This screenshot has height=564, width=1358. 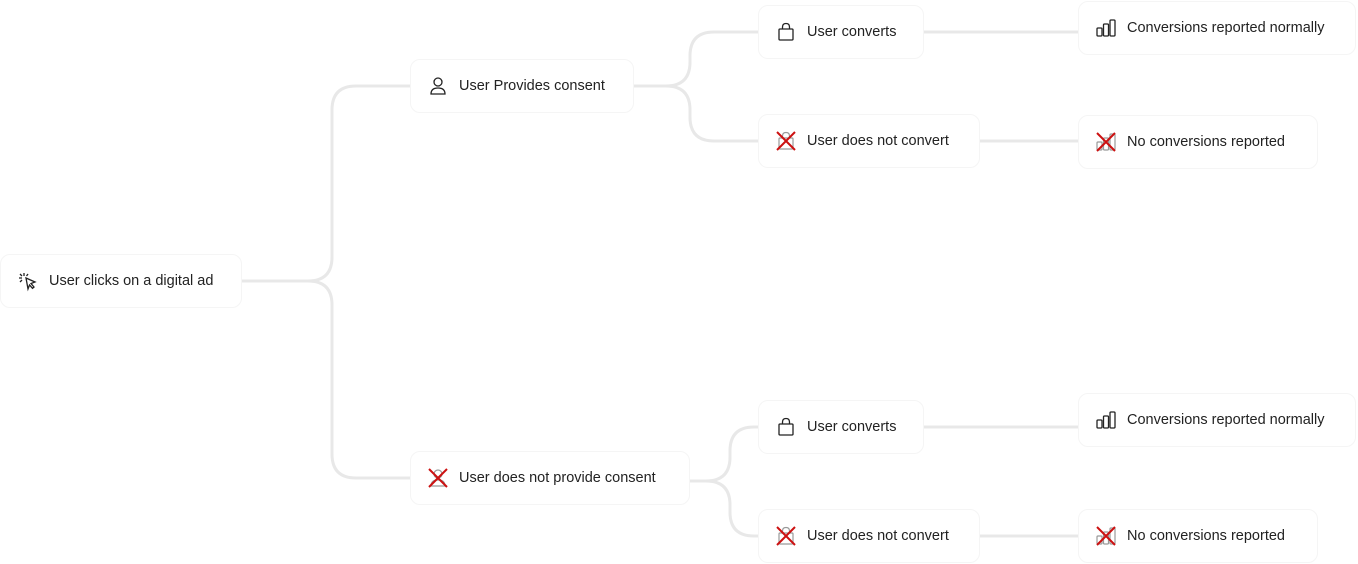 What do you see at coordinates (327, 183) in the screenshot?
I see `connector-root-consent` at bounding box center [327, 183].